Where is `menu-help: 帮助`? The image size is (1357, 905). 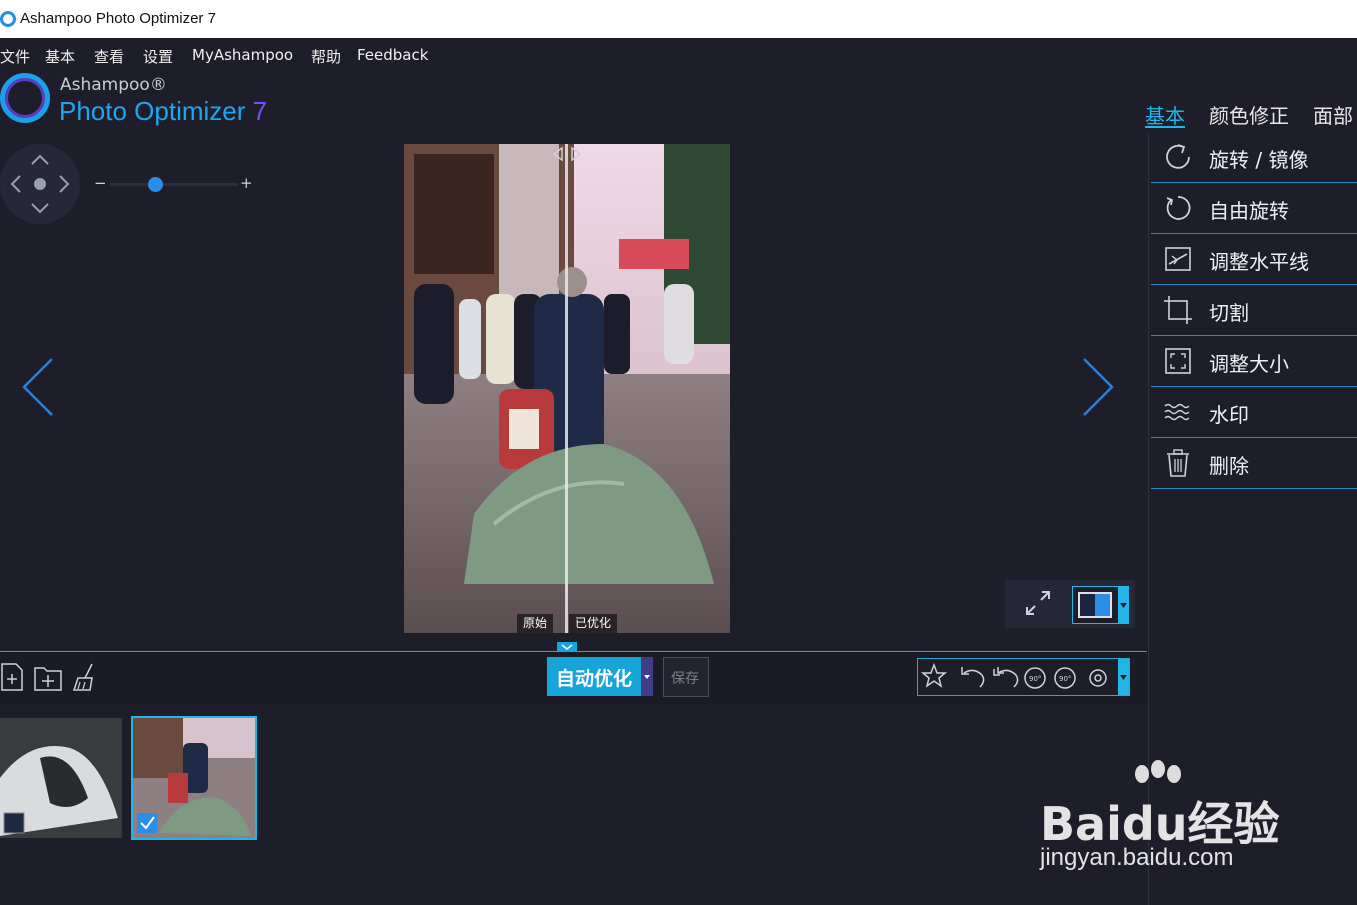
menu-help: 帮助 is located at coordinates (326, 56).